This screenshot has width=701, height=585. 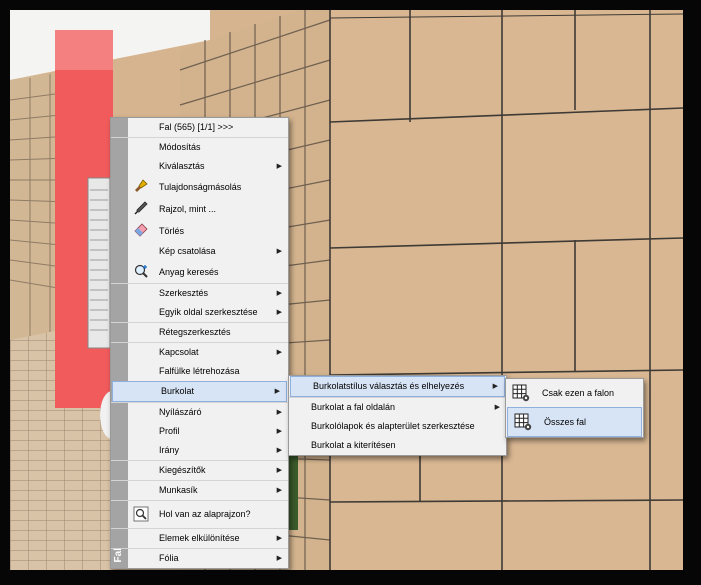 I want to click on menu-item-falfulke-letrehozasa: Falfülke létrehozása, so click(x=199, y=371).